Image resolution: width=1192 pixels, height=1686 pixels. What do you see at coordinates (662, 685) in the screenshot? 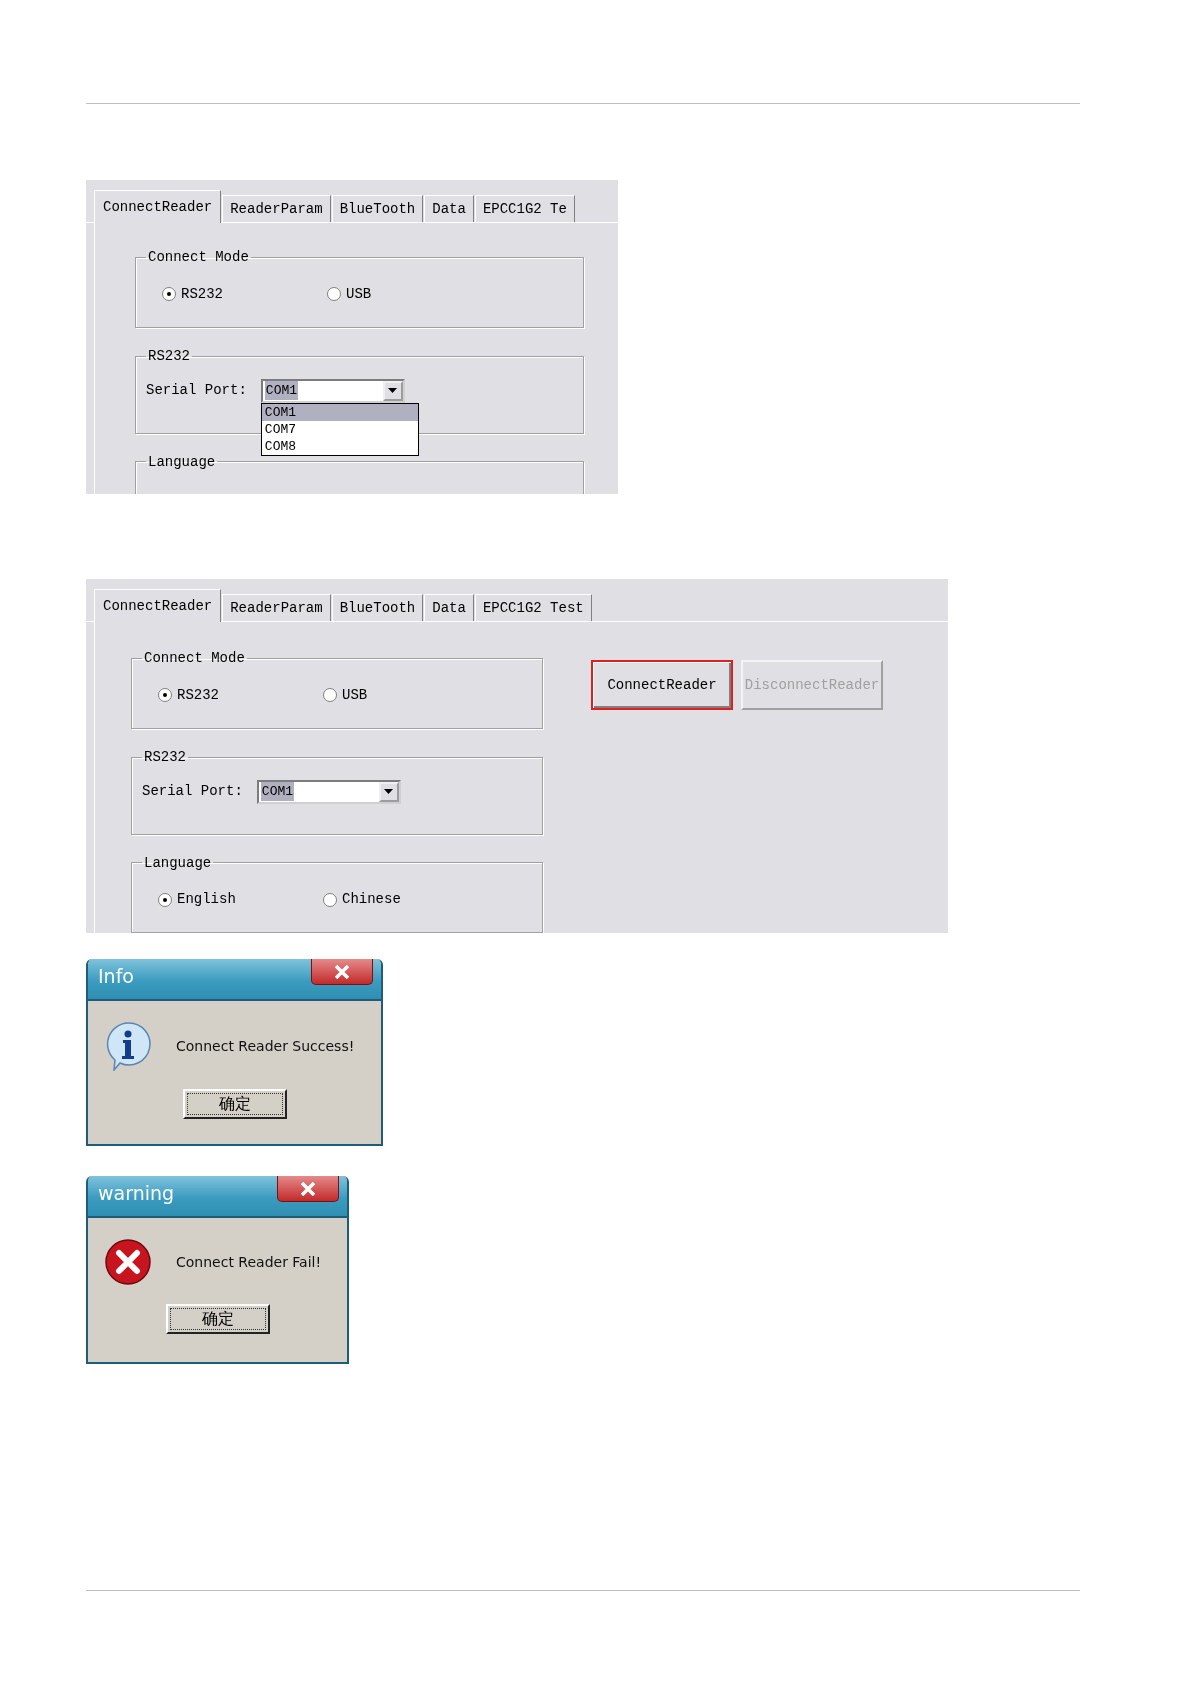
I see `connect-button: ConnectReader` at bounding box center [662, 685].